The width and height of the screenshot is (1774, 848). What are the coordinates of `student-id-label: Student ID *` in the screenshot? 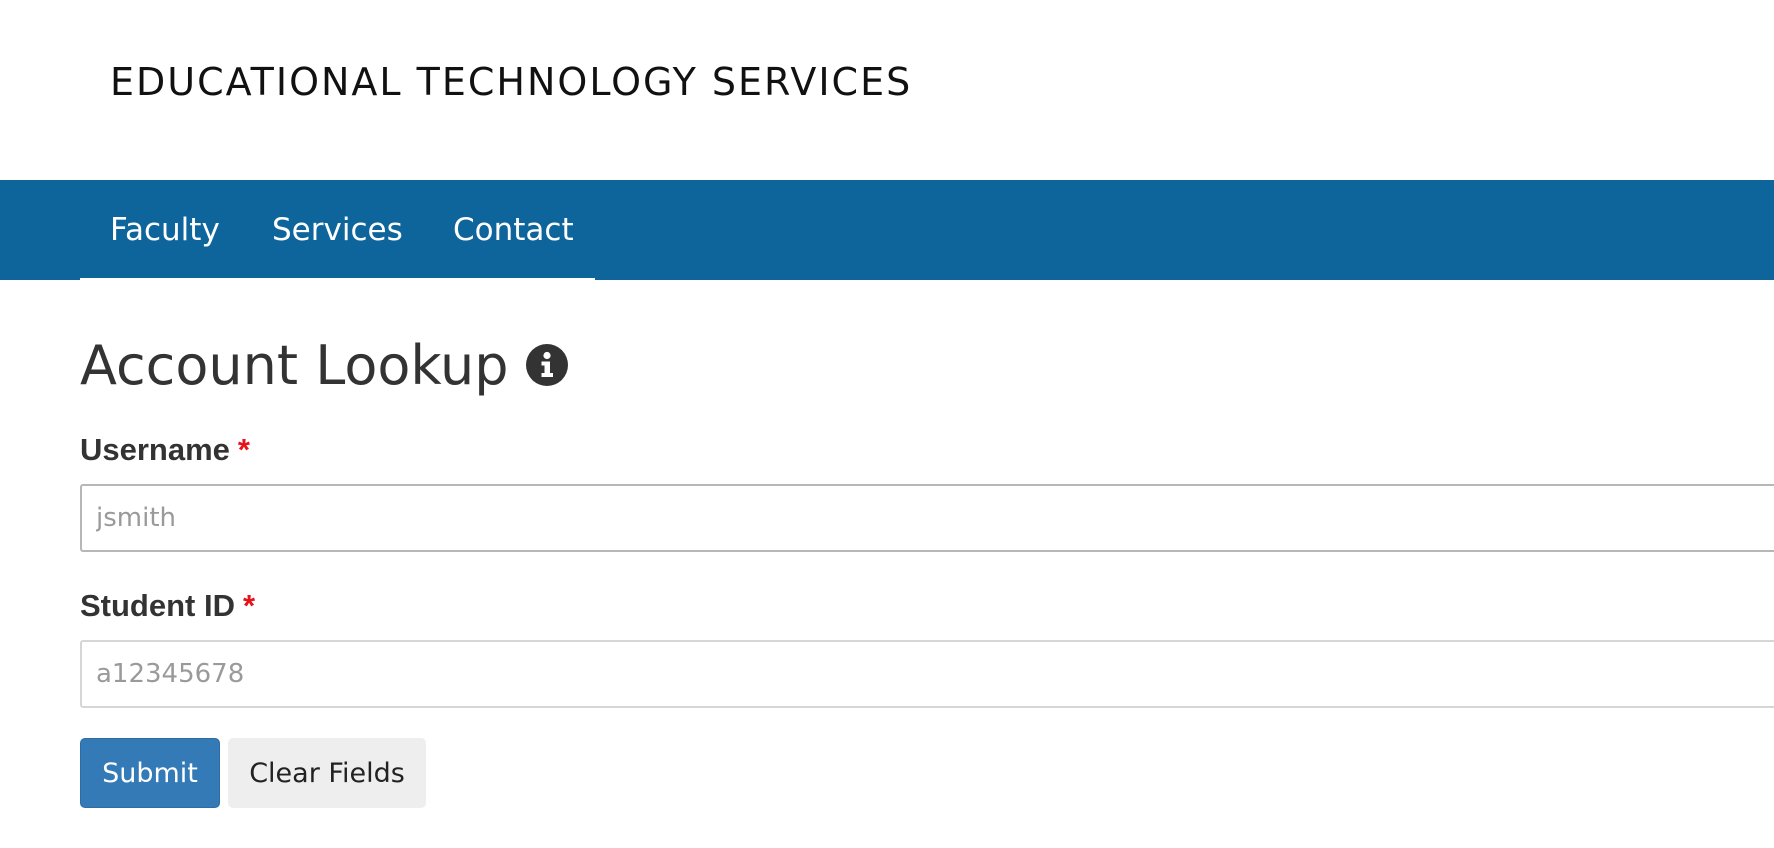 It's located at (167, 606).